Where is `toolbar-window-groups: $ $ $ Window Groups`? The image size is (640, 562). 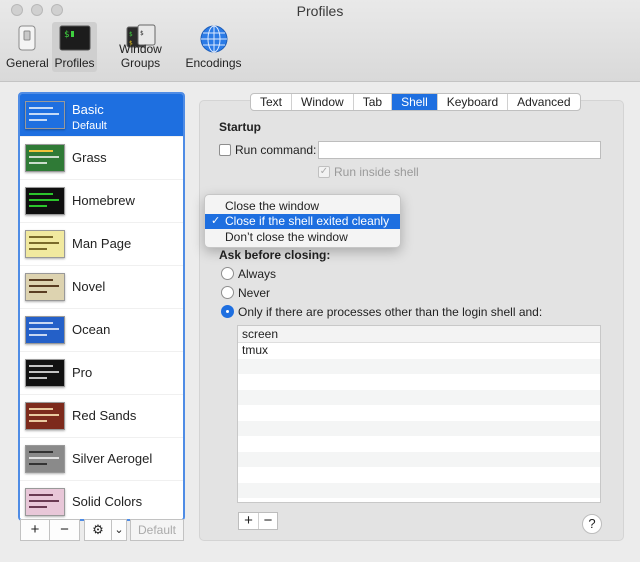 toolbar-window-groups: $ $ $ Window Groups is located at coordinates (140, 47).